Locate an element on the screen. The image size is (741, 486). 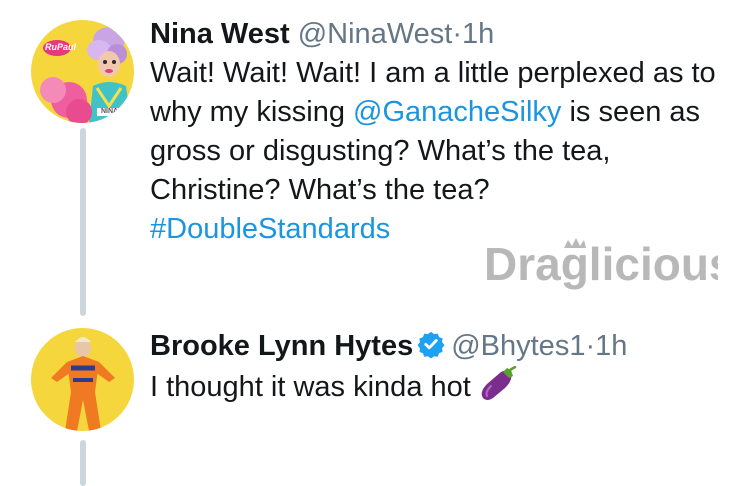
tweet-header: Nina West @NinaWest·1h is located at coordinates (435, 34).